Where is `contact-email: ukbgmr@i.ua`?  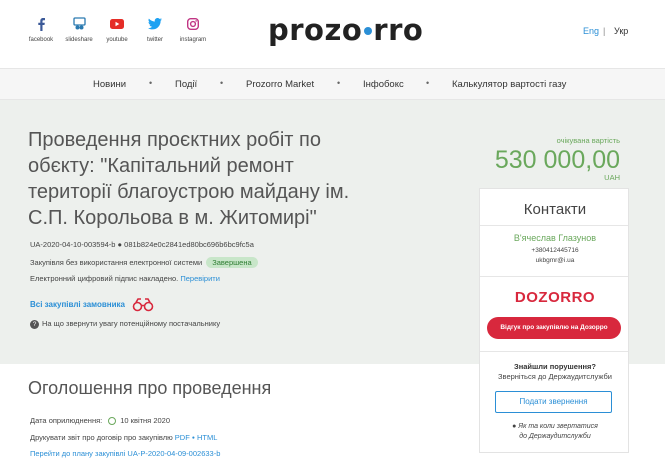
contact-email: ukbgmr@i.ua is located at coordinates (555, 260).